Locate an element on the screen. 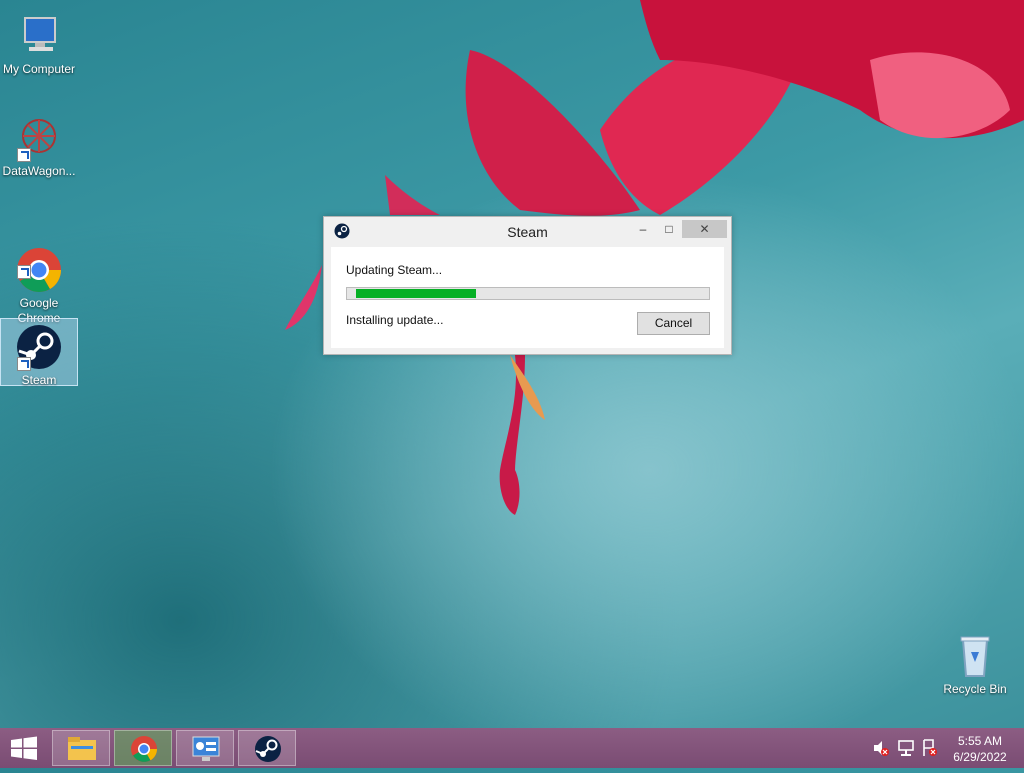 Image resolution: width=1024 pixels, height=773 pixels. start-button is located at coordinates (24, 748).